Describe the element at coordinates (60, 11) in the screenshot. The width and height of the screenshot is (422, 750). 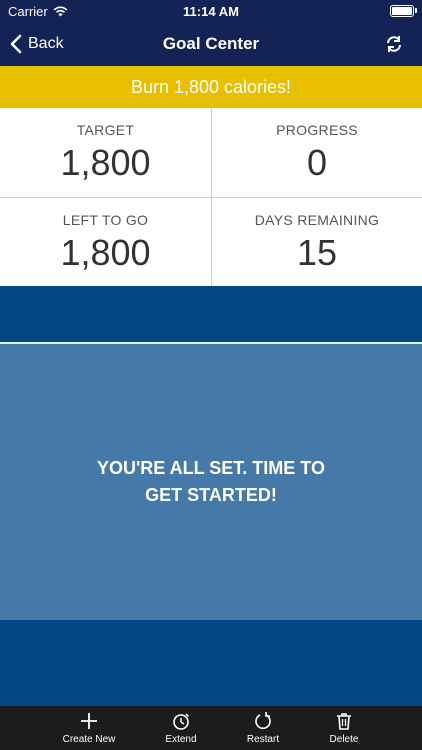
I see `wifi-icon` at that location.